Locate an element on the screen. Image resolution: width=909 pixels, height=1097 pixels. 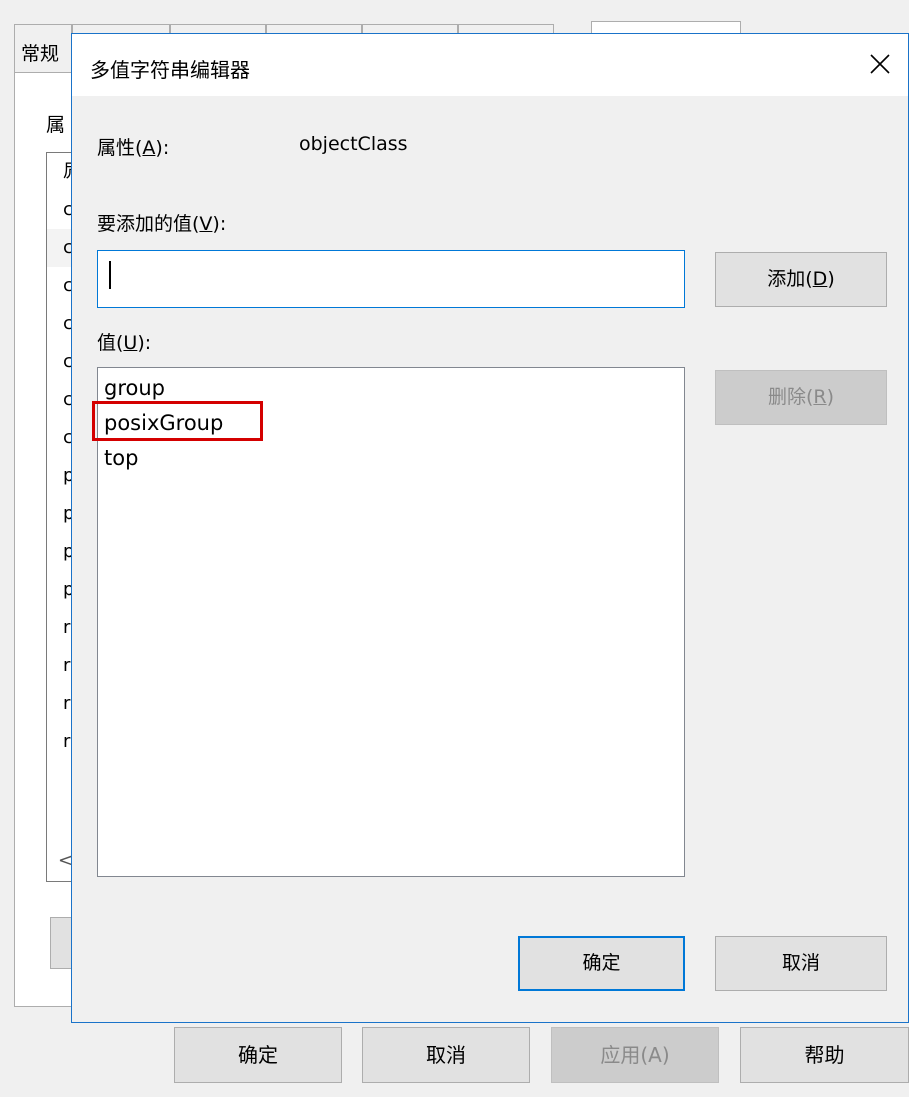
add-button: 添加(D) is located at coordinates (801, 279).